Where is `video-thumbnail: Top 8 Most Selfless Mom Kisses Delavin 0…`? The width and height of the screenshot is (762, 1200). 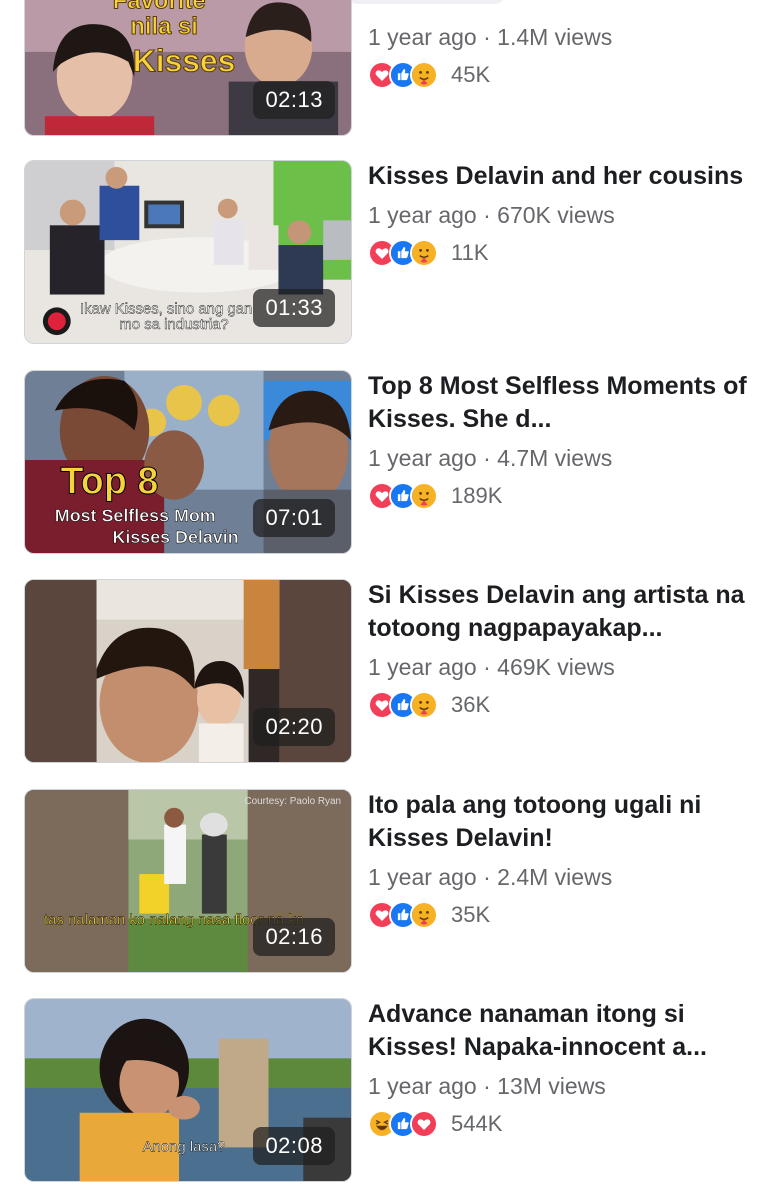 video-thumbnail: Top 8 Most Selfless Mom Kisses Delavin 0… is located at coordinates (188, 462).